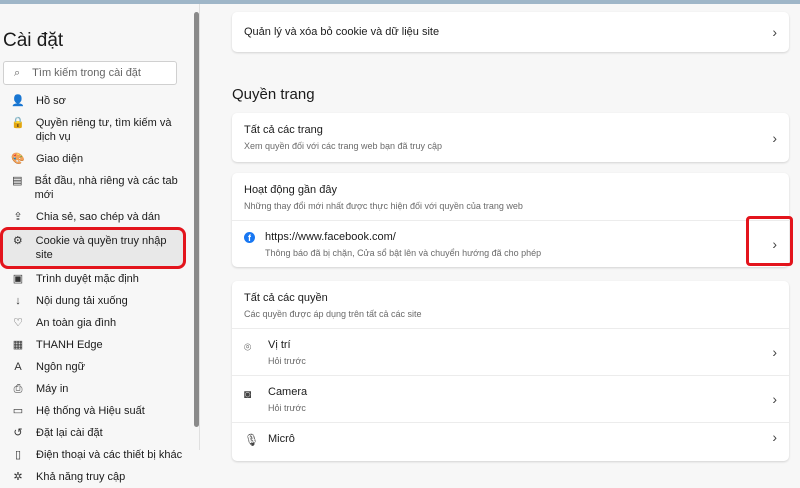 Image resolution: width=800 pixels, height=488 pixels. I want to click on sidebar-item-label: Quyền riêng tư, tìm kiếm và dịch vụ, so click(103, 130).